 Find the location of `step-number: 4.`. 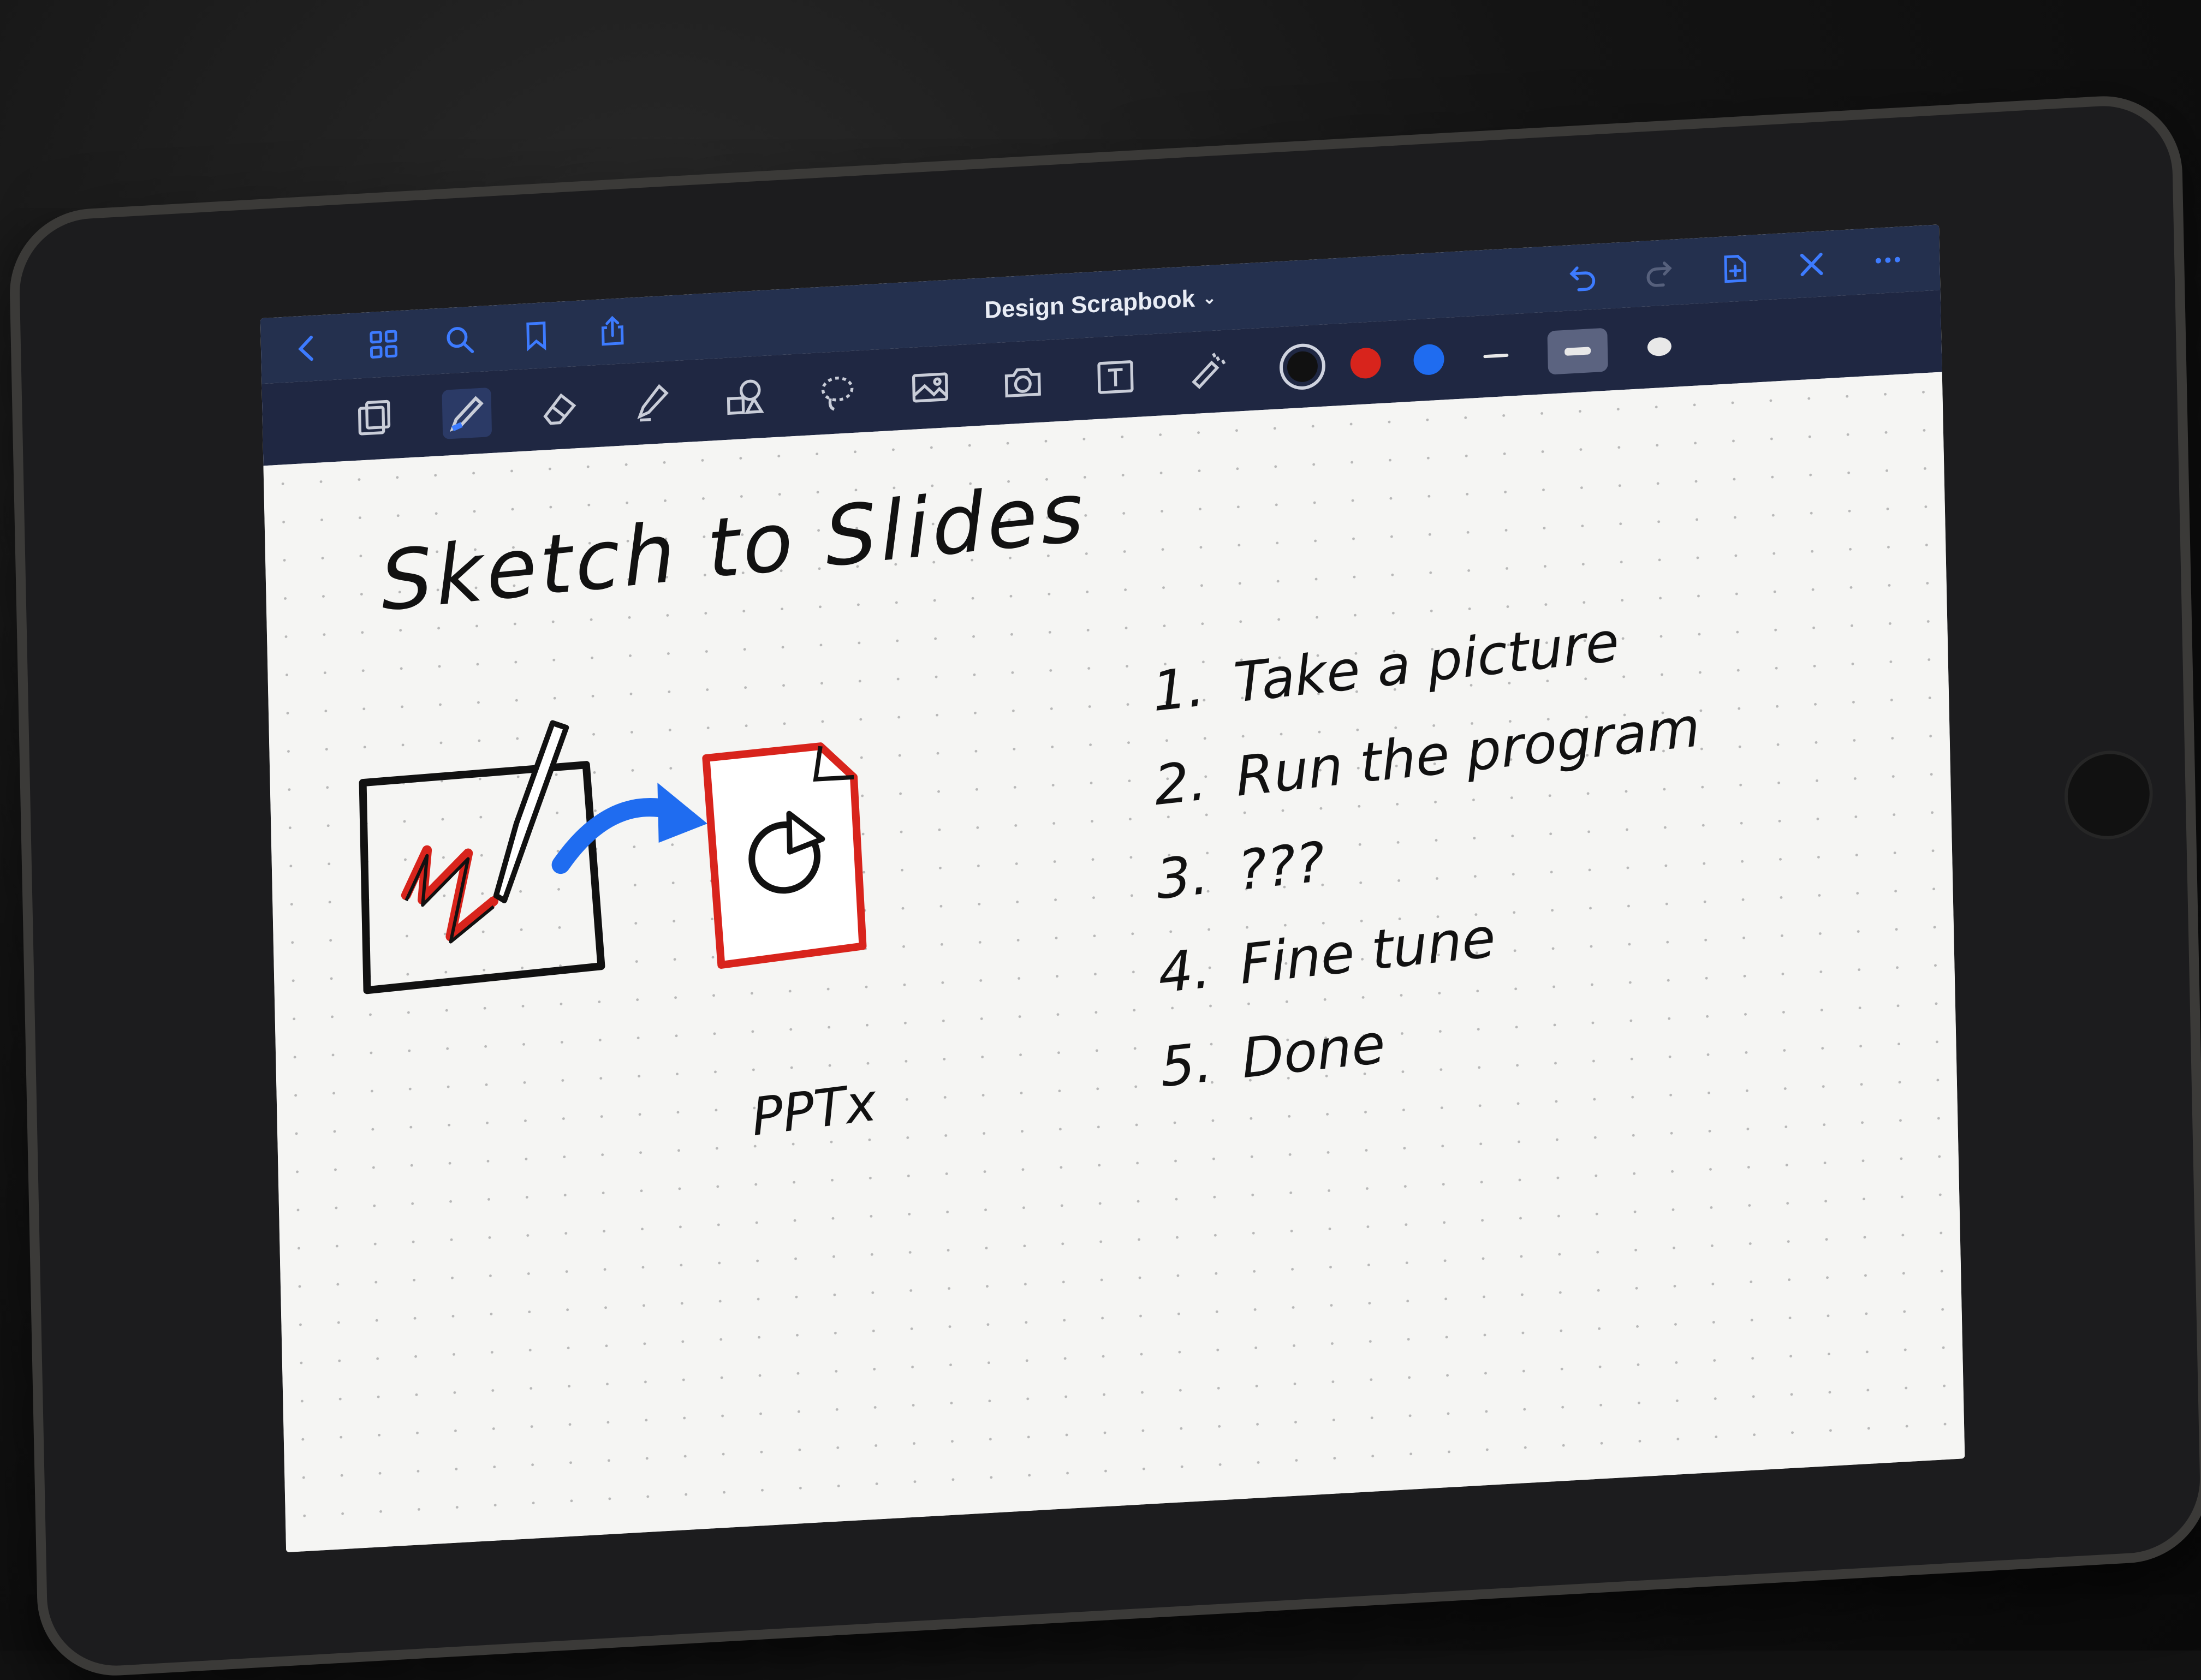

step-number: 4. is located at coordinates (1184, 971).